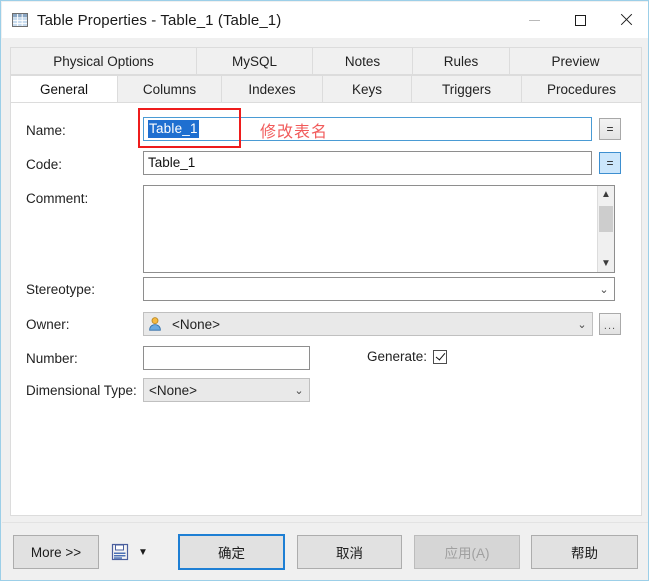 The image size is (649, 581). I want to click on tab-columns: Columns, so click(170, 89).